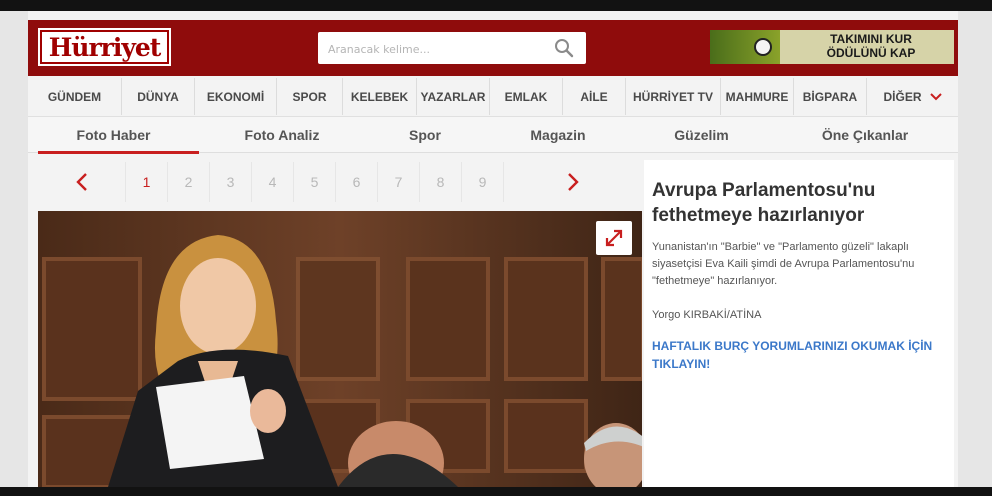 The image size is (992, 496). I want to click on nav-item-mahmure: MAHMURE, so click(757, 96).